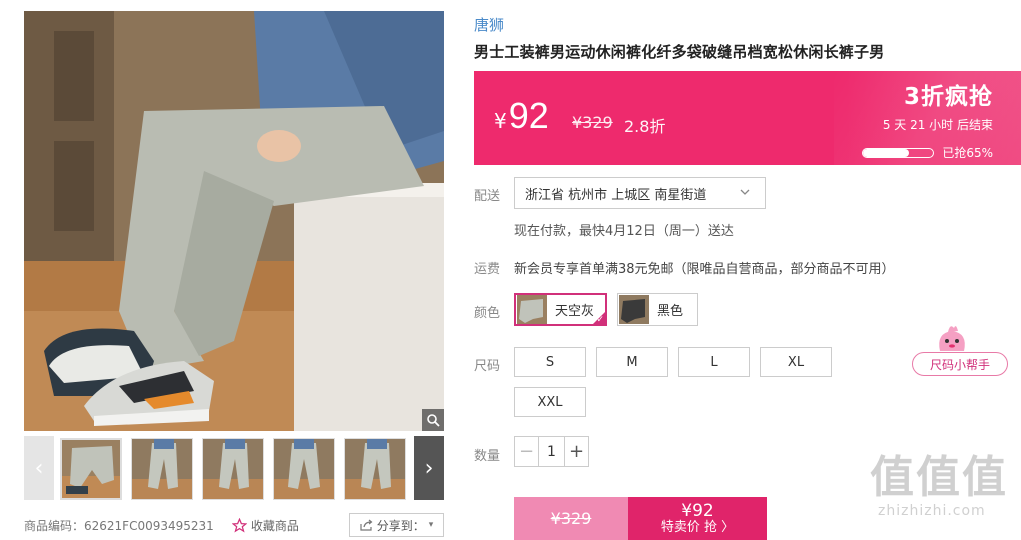  I want to click on address-value: 浙江省 杭州市 上城区 南星街道, so click(616, 195).